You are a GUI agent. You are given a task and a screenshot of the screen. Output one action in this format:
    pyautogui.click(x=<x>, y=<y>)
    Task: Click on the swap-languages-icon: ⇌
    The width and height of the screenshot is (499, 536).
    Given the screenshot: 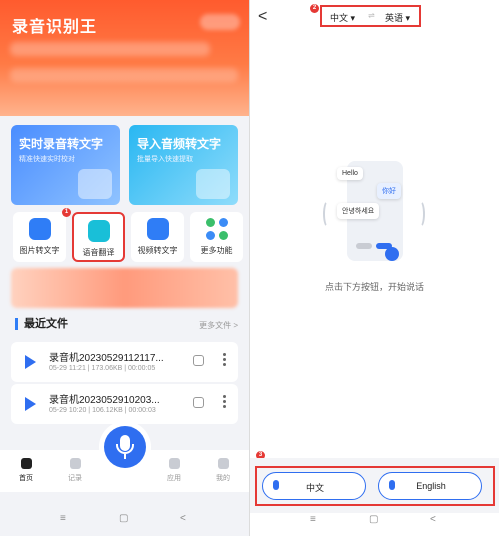 What is the action you would take?
    pyautogui.click(x=371, y=15)
    